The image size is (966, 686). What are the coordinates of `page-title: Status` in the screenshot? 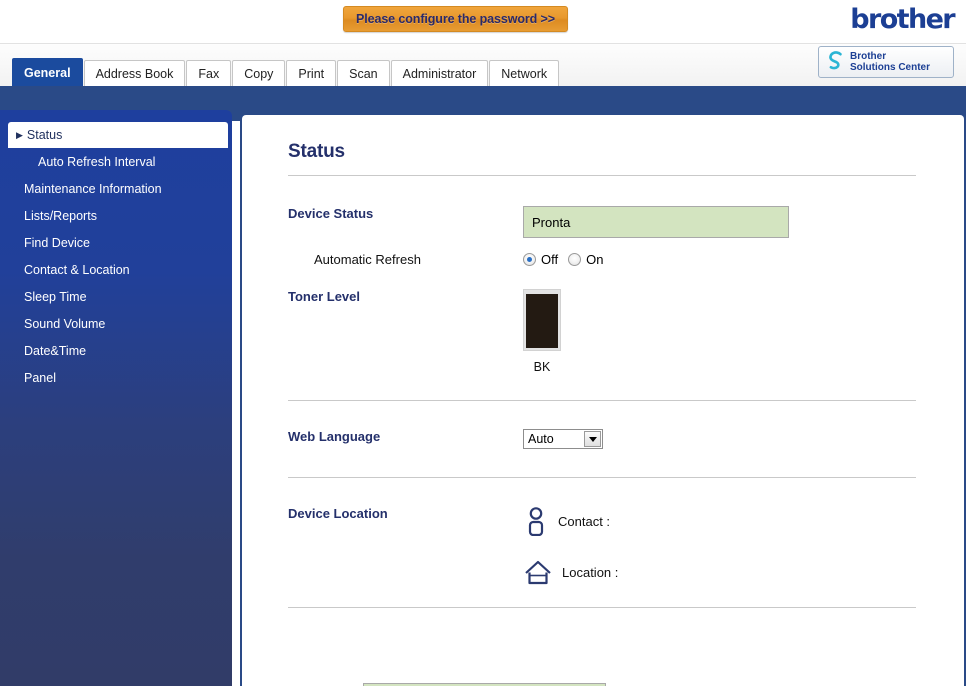 It's located at (316, 151).